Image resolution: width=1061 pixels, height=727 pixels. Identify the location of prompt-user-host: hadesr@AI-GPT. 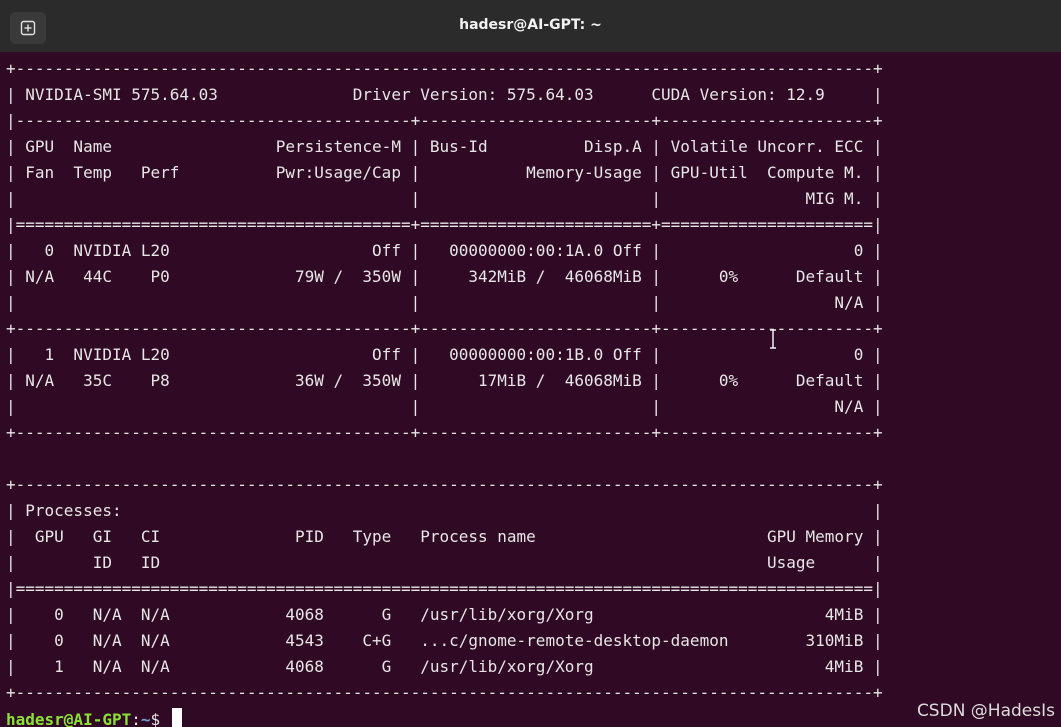
(69, 718).